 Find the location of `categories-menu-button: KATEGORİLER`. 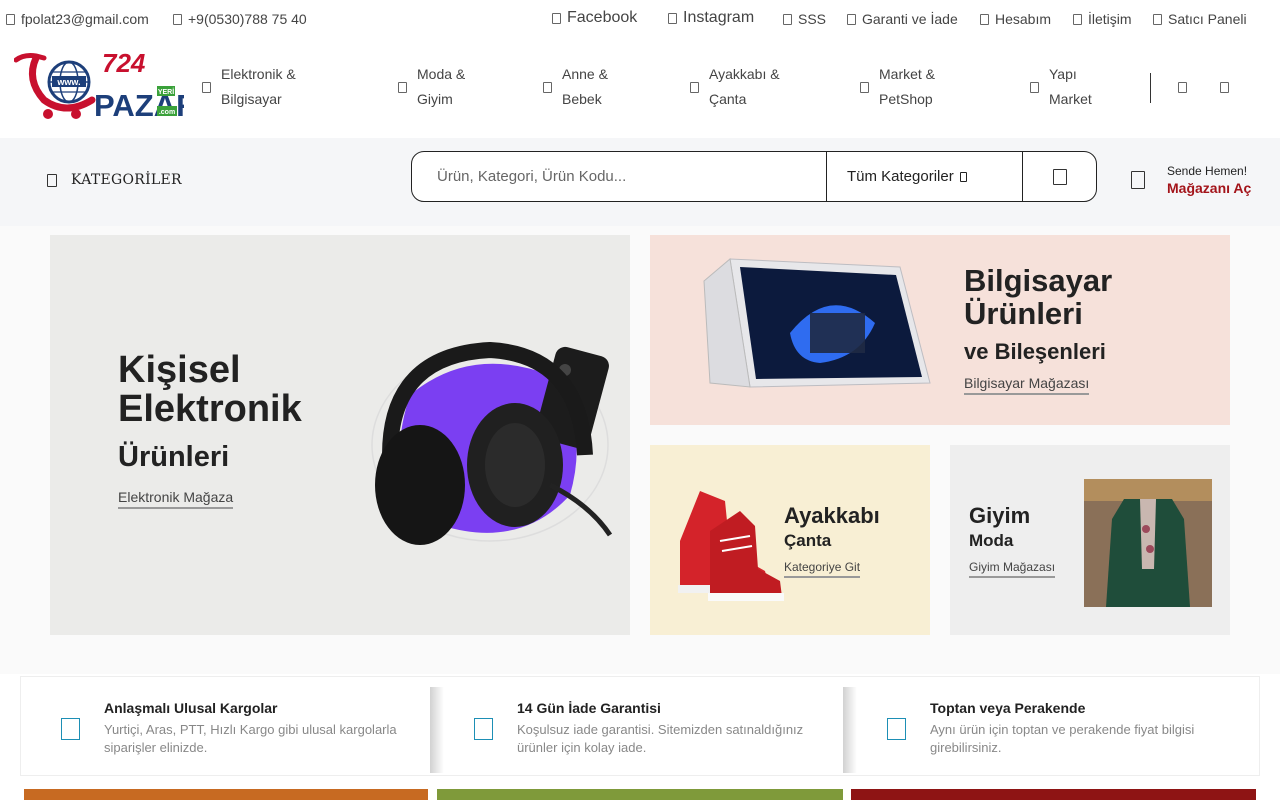

categories-menu-button: KATEGORİLER is located at coordinates (114, 180).